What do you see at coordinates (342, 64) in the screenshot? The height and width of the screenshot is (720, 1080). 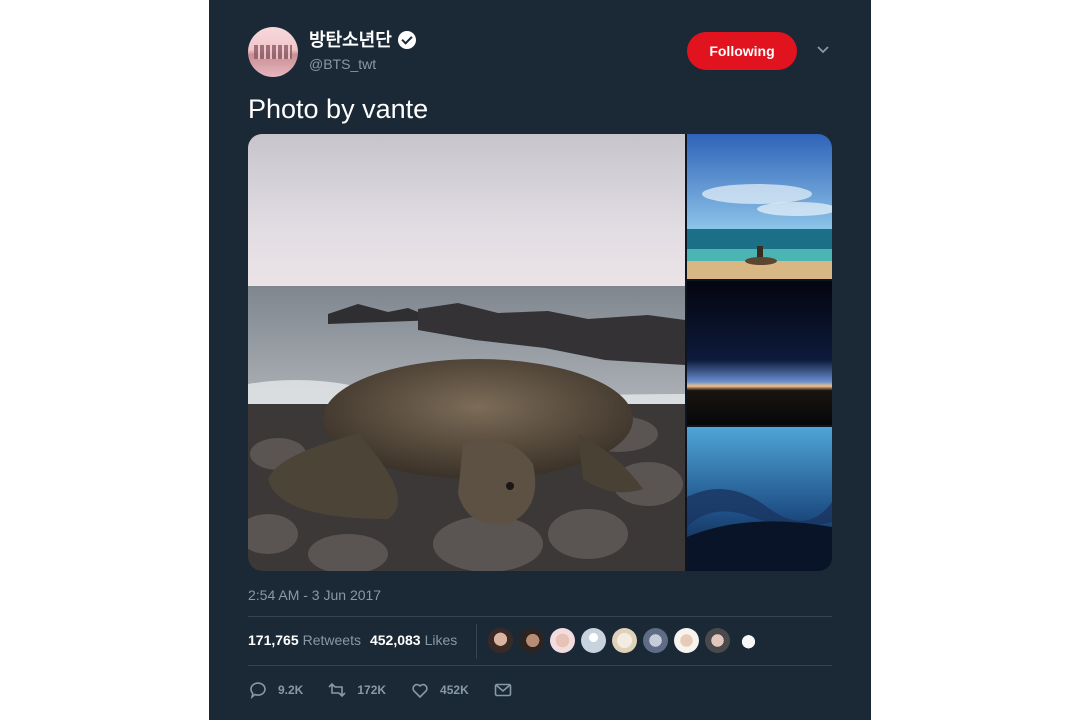 I see `user-handle: @BTS_twt` at bounding box center [342, 64].